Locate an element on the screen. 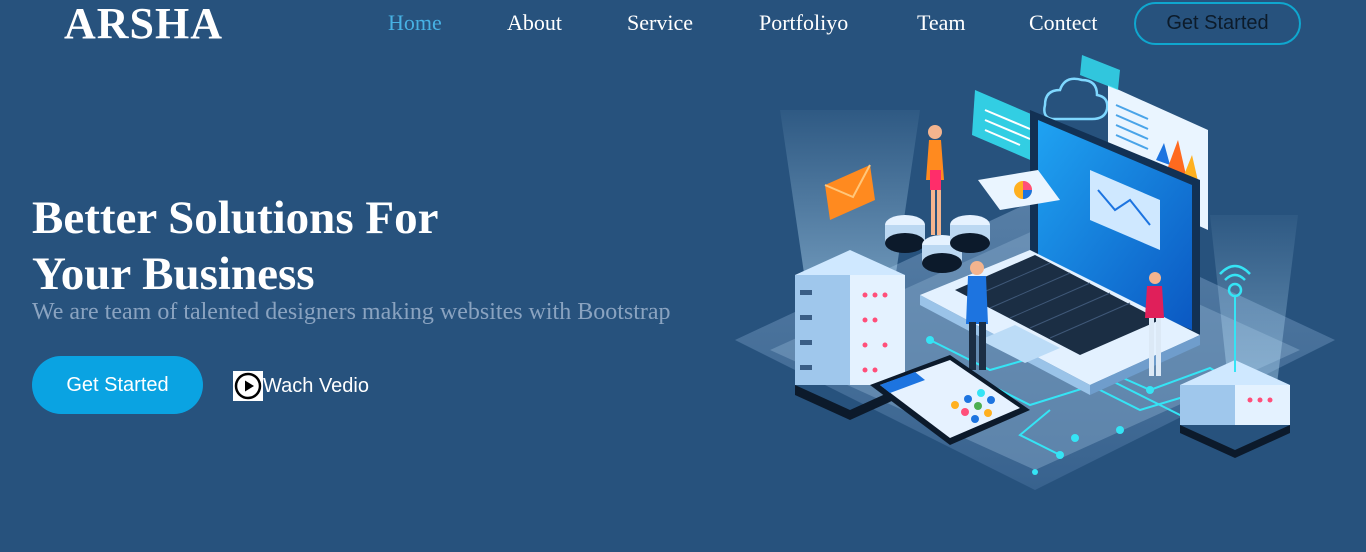  site-logo: ARSHA is located at coordinates (143, 24).